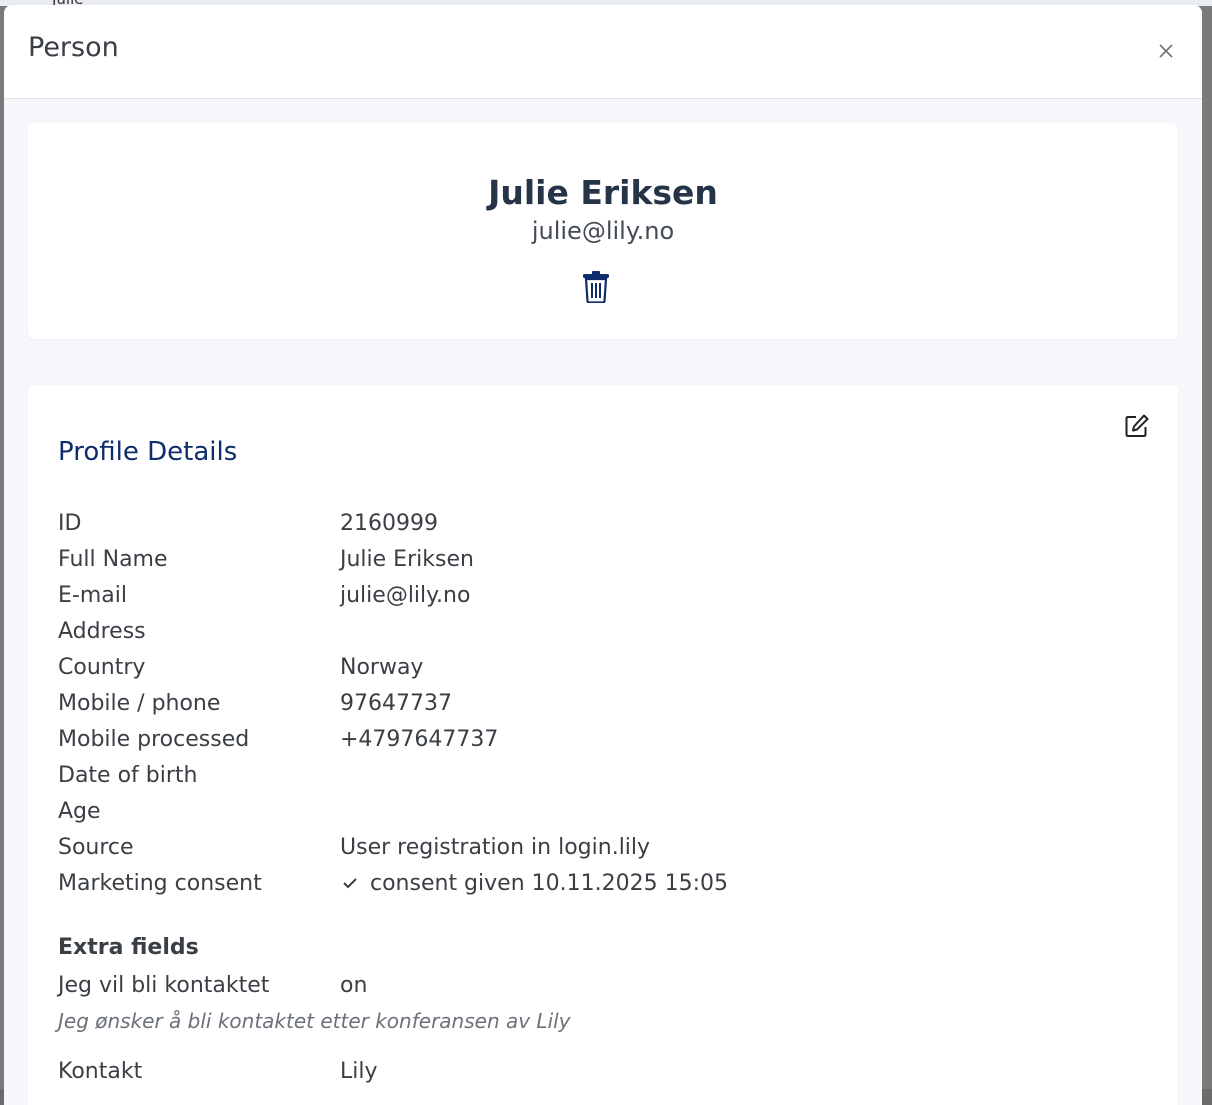 This screenshot has height=1105, width=1212. I want to click on extra-fields-title: Extra fields, so click(128, 947).